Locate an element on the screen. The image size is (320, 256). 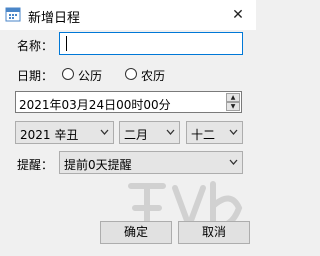
month-select-value: 二月 is located at coordinates (136, 135).